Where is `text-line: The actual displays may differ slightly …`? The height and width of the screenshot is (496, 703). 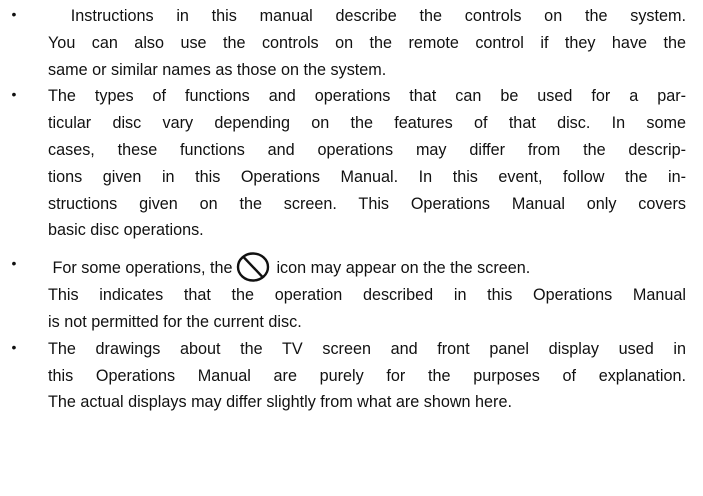
text-line: The actual displays may differ slightly … is located at coordinates (280, 402).